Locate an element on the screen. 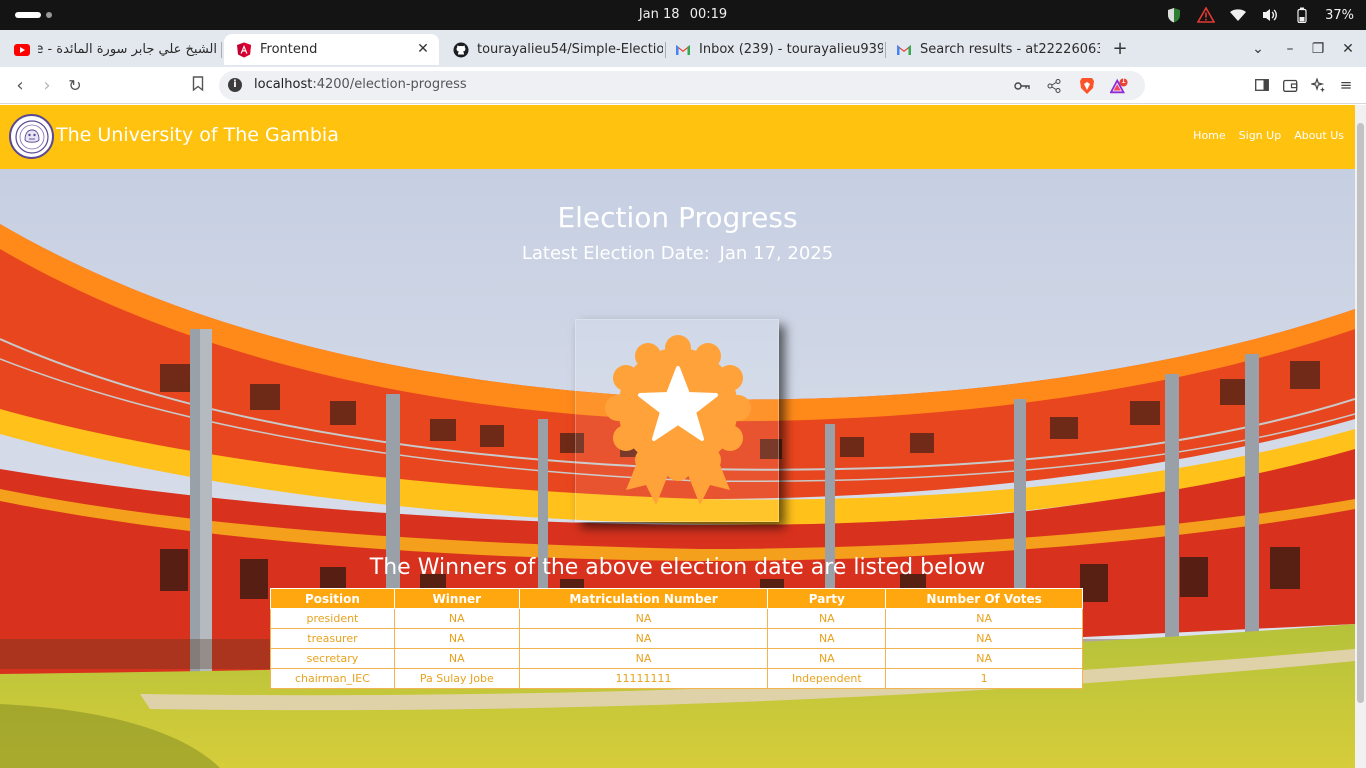 The width and height of the screenshot is (1366, 768). column-header: Matriculation Number is located at coordinates (643, 598).